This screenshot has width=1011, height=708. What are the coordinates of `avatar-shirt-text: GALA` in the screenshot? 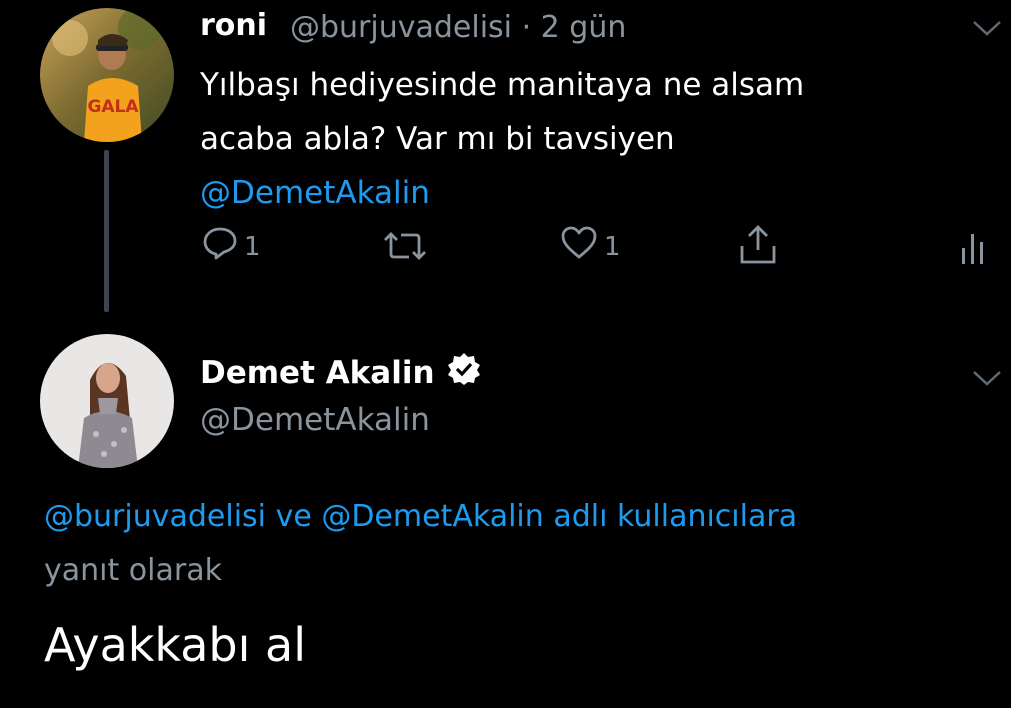 It's located at (113, 107).